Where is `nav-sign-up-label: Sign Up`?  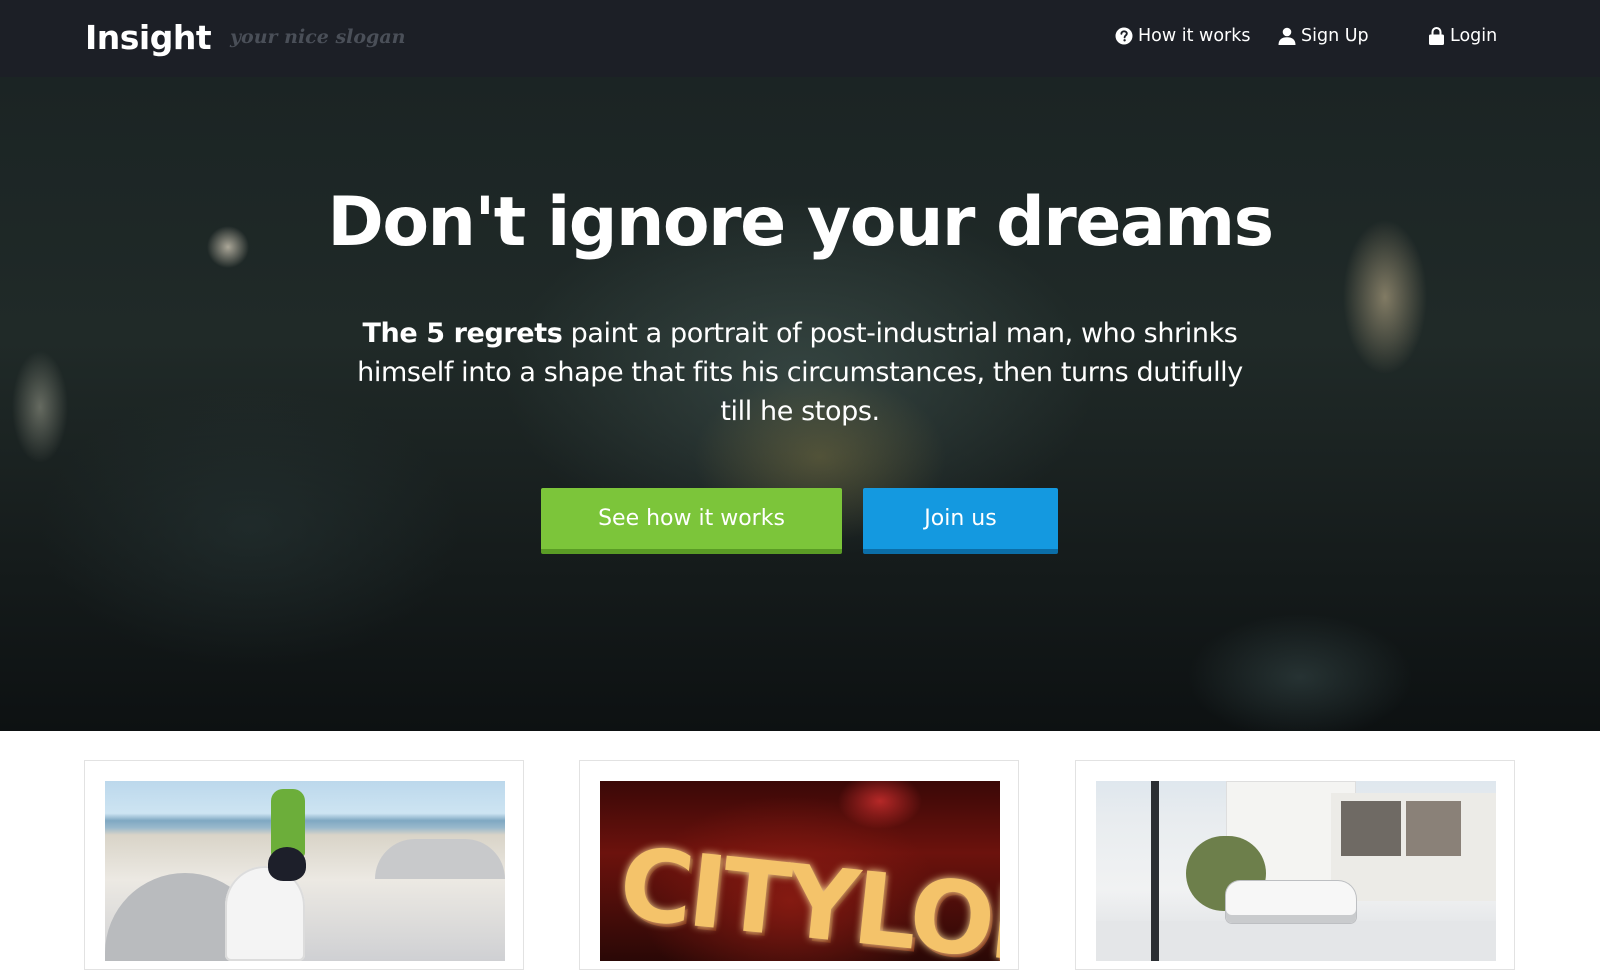 nav-sign-up-label: Sign Up is located at coordinates (1335, 36).